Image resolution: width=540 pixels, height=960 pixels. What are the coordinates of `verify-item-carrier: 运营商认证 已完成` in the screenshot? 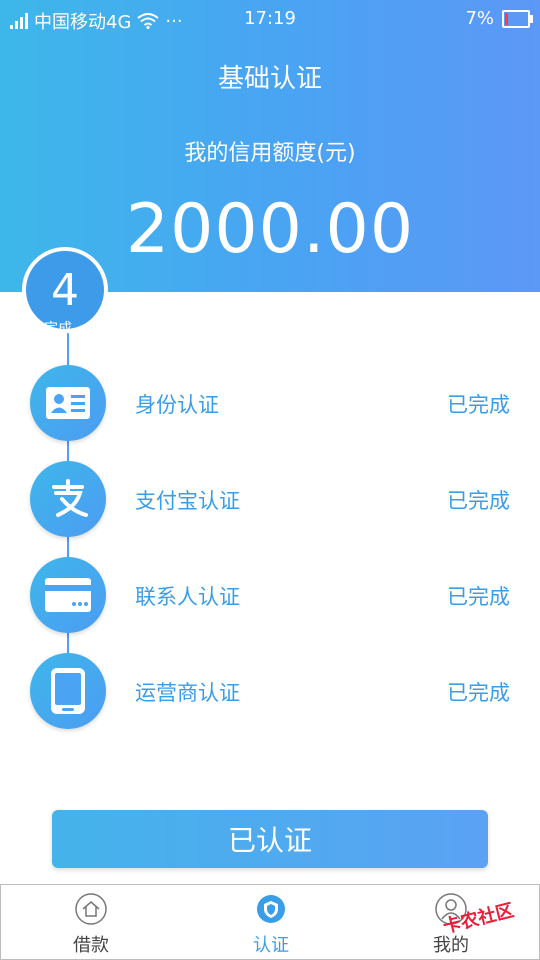 It's located at (270, 692).